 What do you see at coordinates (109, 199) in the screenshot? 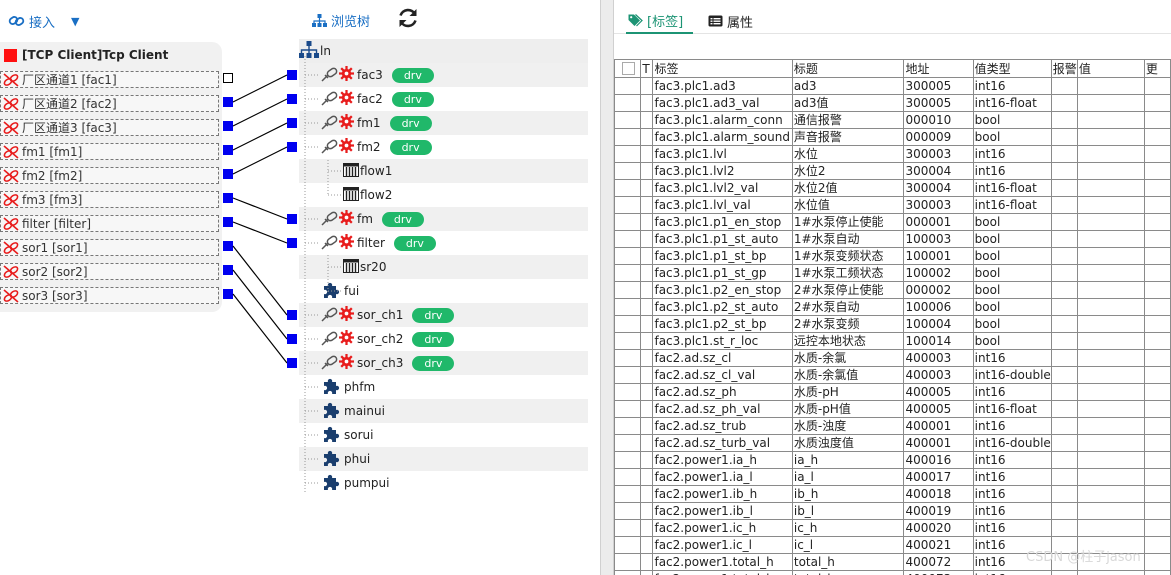
I see `channel-row: fm3 [fm3]` at bounding box center [109, 199].